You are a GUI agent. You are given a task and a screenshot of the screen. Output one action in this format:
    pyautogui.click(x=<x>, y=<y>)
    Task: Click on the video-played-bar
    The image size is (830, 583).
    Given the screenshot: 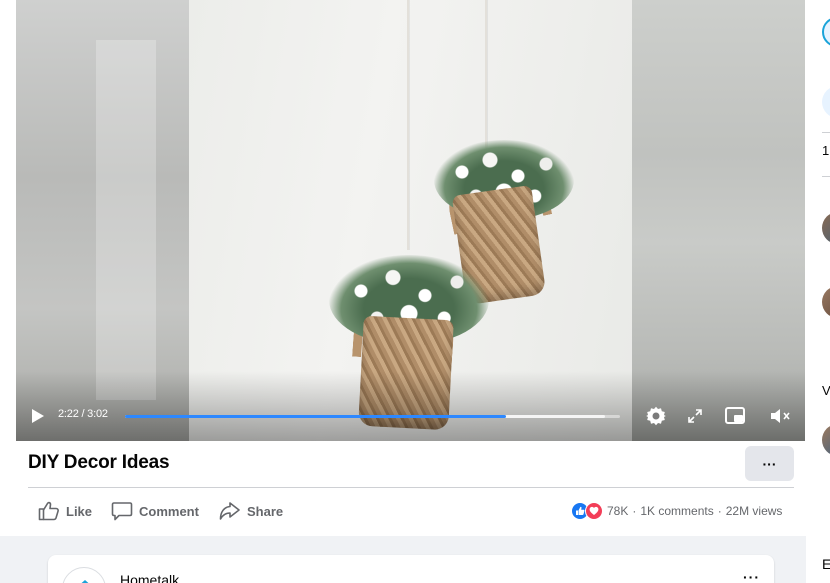 What is the action you would take?
    pyautogui.click(x=316, y=416)
    